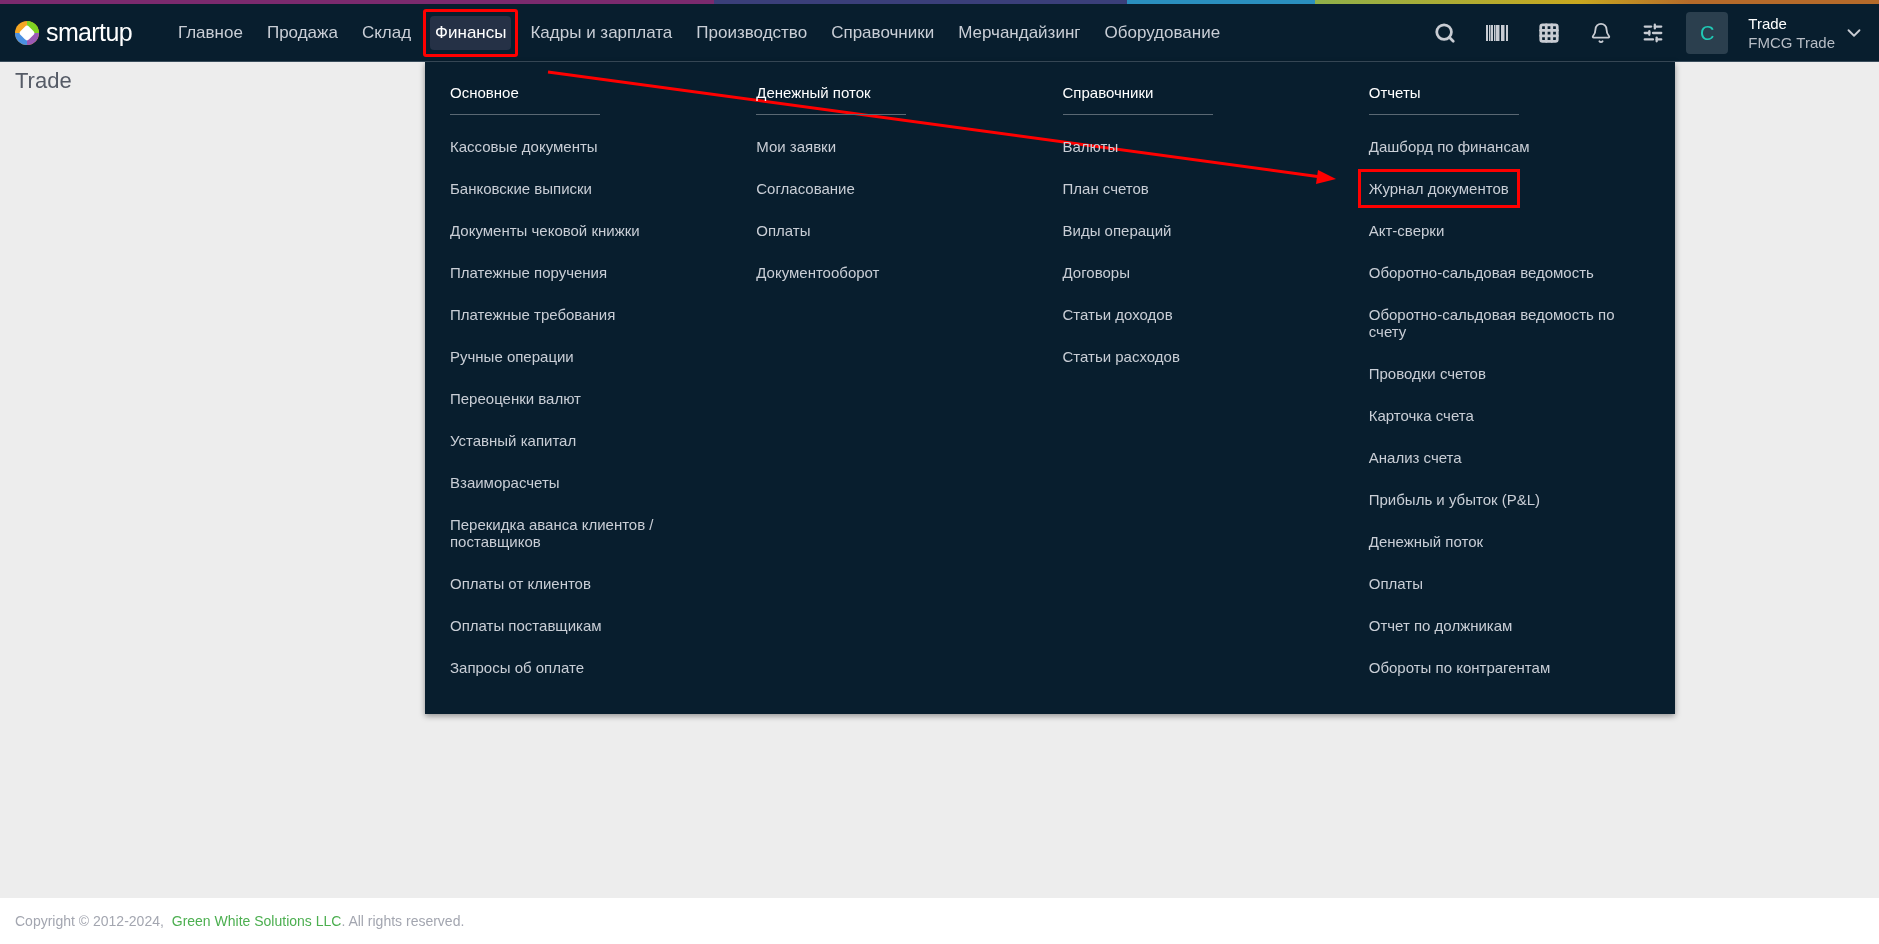 The width and height of the screenshot is (1879, 944). I want to click on menu-item: Оплаты от клиентов, so click(520, 583).